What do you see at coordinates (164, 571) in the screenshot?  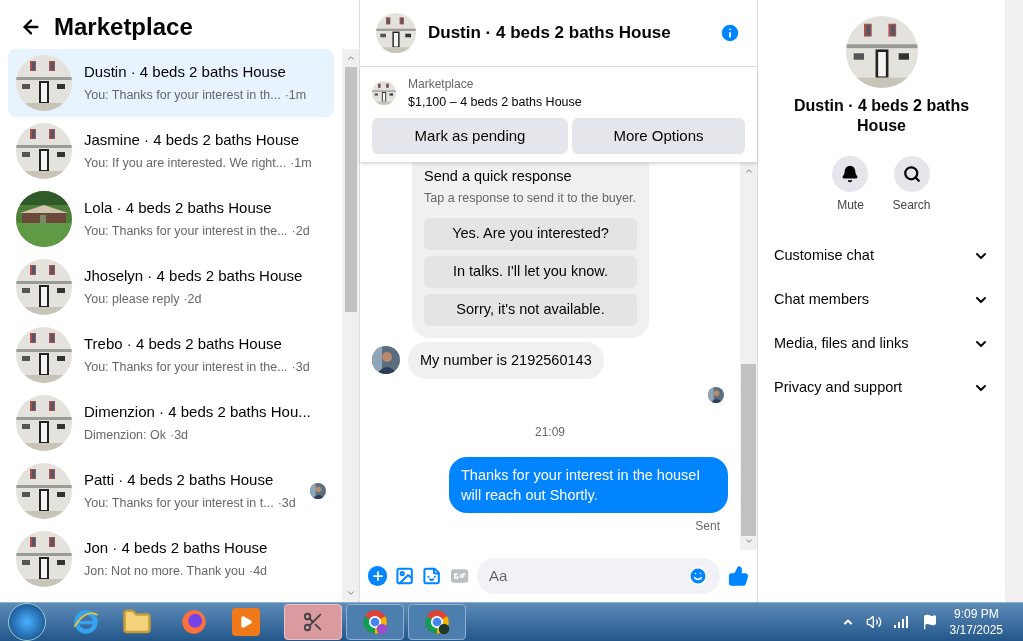 I see `message-preview: Jon: Not no more. Thank you` at bounding box center [164, 571].